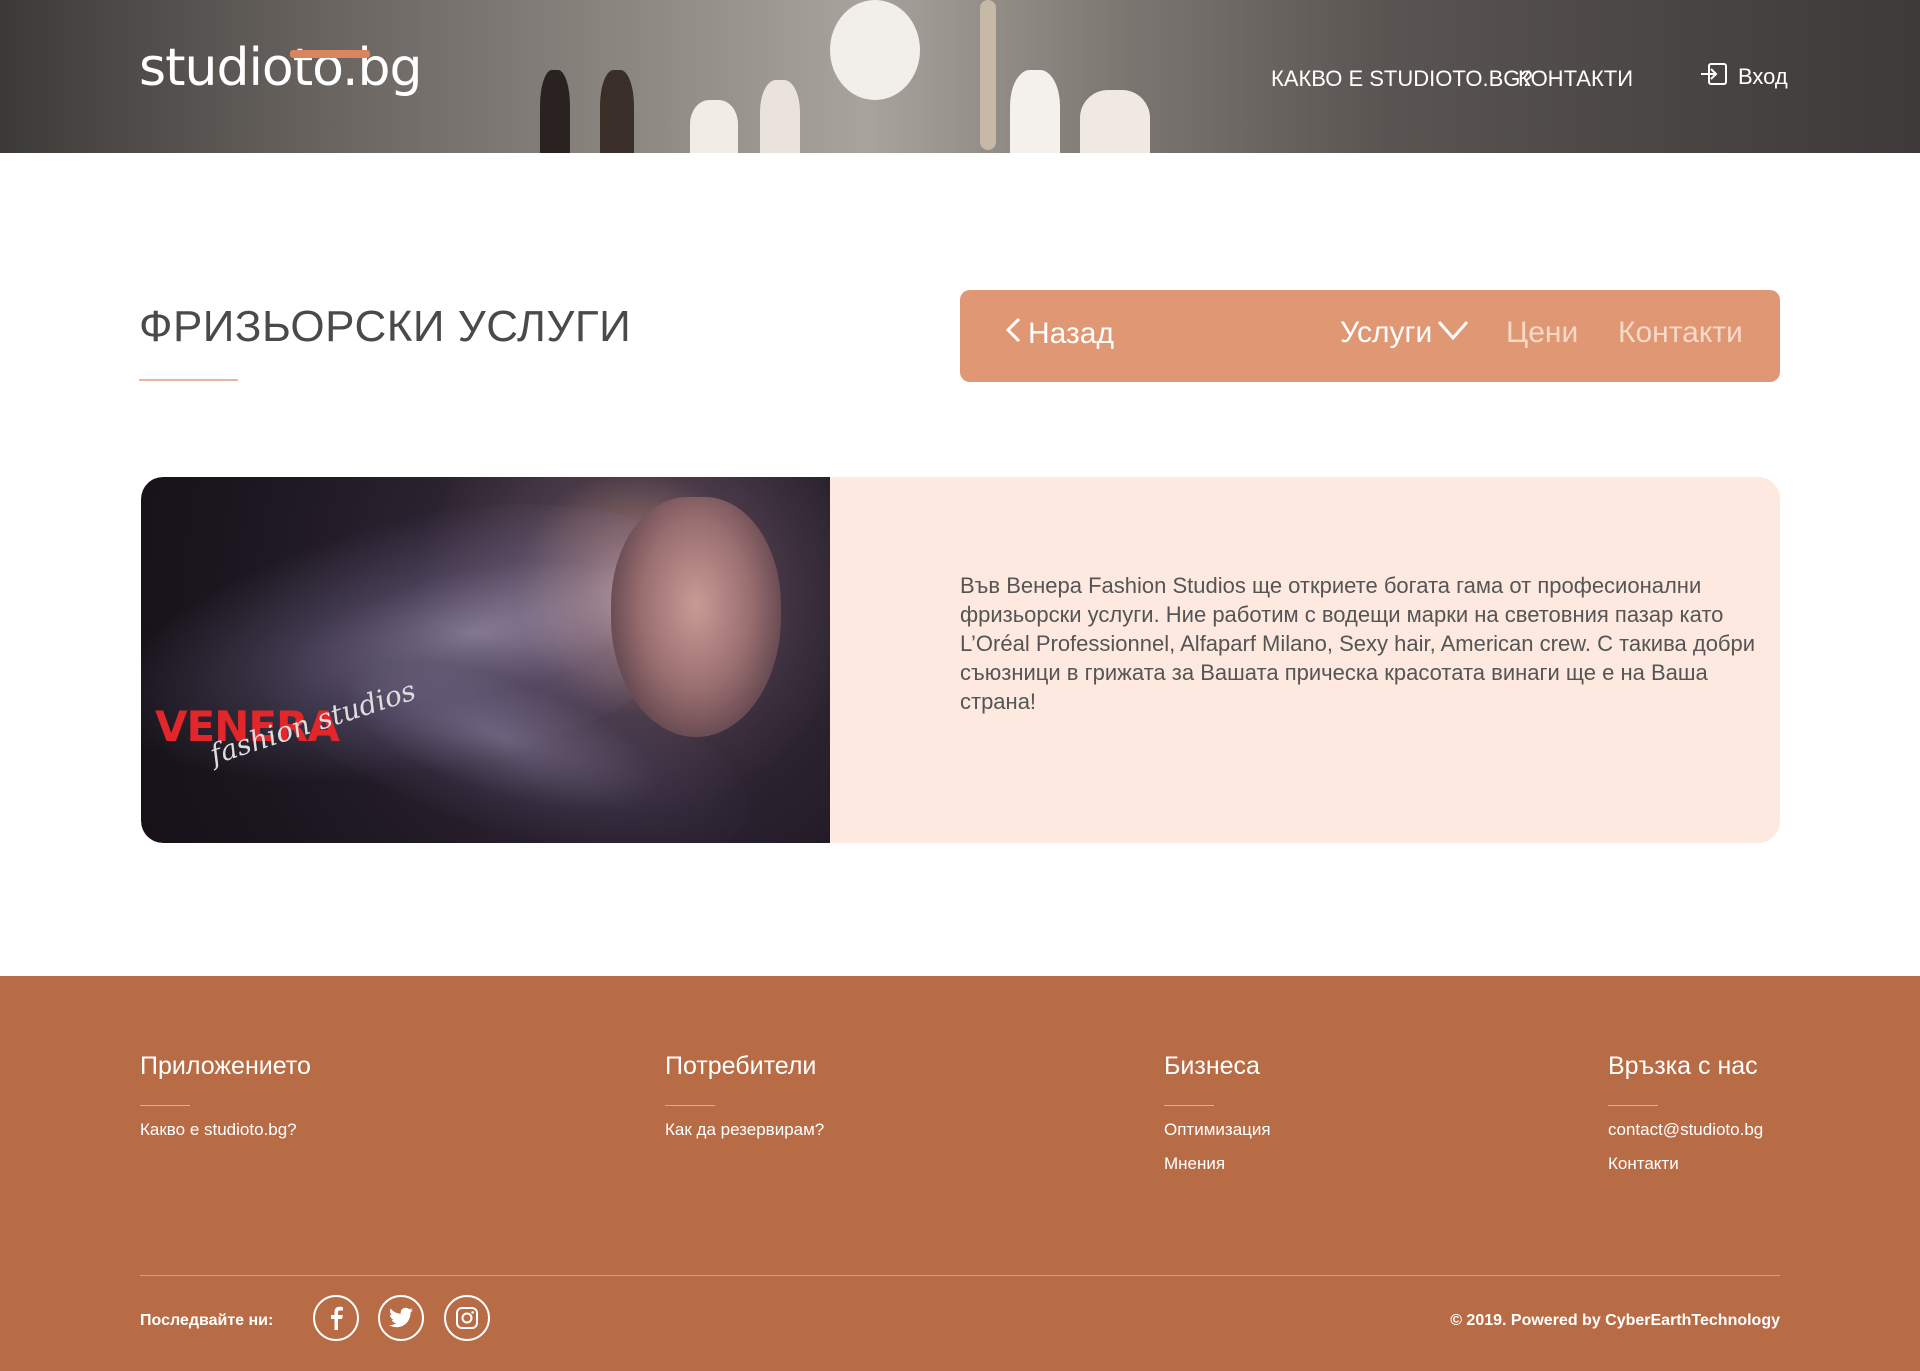  Describe the element at coordinates (741, 1066) in the screenshot. I see `footer-col-title: Потребители` at that location.